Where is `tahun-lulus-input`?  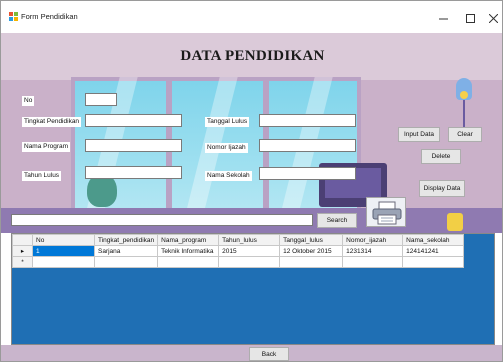
tahun-lulus-input is located at coordinates (133, 172).